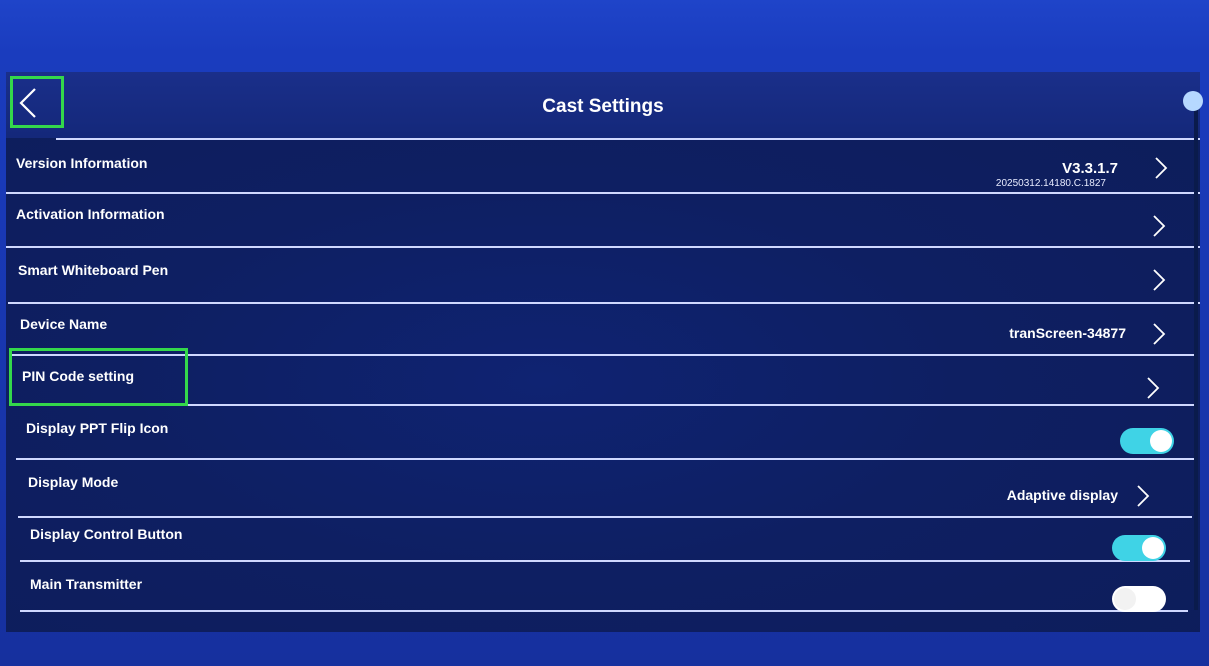 The height and width of the screenshot is (666, 1209). What do you see at coordinates (605, 433) in the screenshot?
I see `settings-row-display-ppt-flip-icon: Display PPT Flip Icon` at bounding box center [605, 433].